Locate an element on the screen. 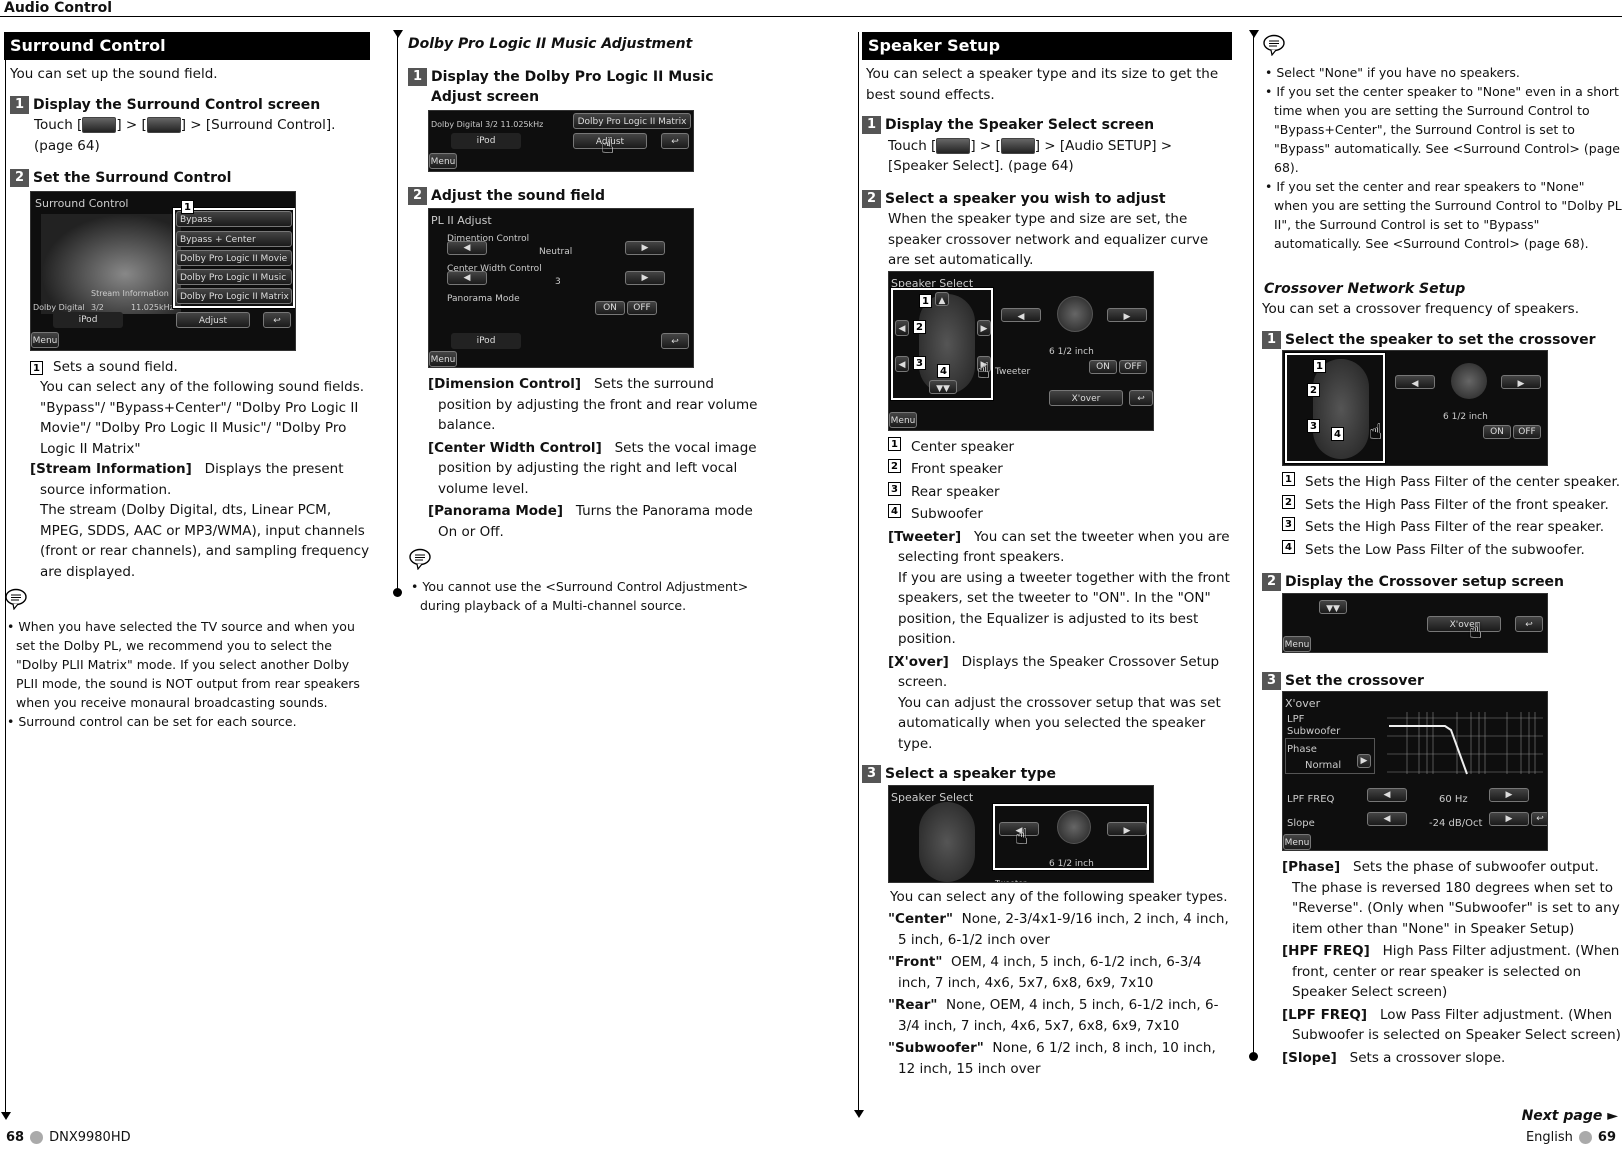  model-name: DNX9980HD is located at coordinates (90, 1137).